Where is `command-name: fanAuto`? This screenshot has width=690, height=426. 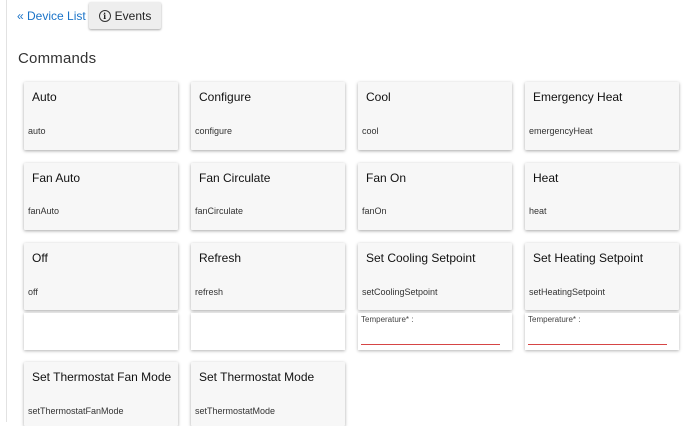
command-name: fanAuto is located at coordinates (44, 211).